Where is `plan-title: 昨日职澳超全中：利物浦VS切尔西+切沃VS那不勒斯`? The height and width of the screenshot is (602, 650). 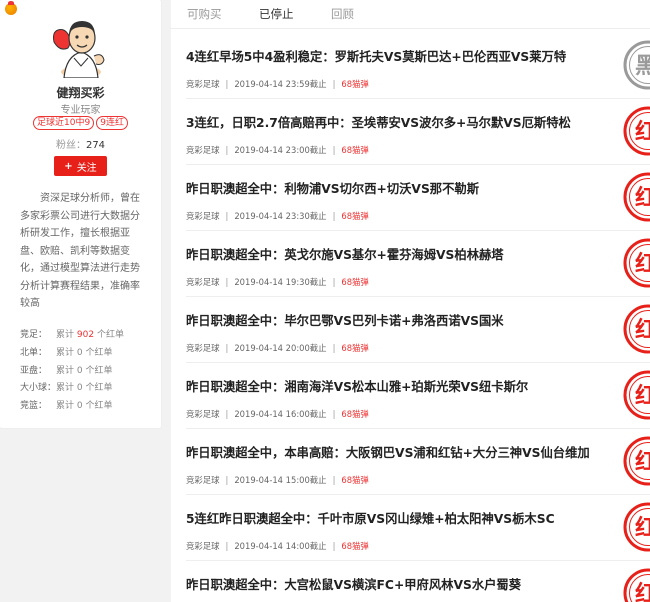
plan-title: 昨日职澳超全中：利物浦VS切尔西+切沃VS那不勒斯 is located at coordinates (332, 188).